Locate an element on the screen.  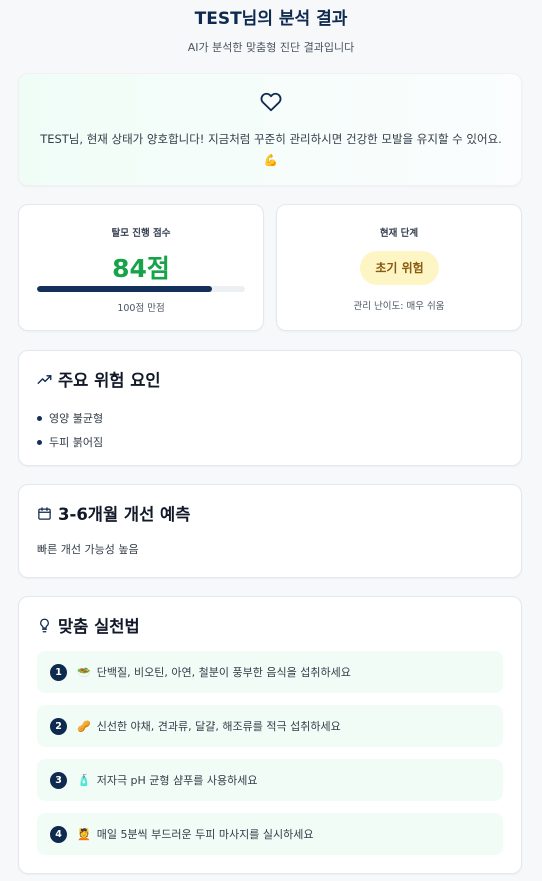
score-value: 84점 is located at coordinates (141, 268).